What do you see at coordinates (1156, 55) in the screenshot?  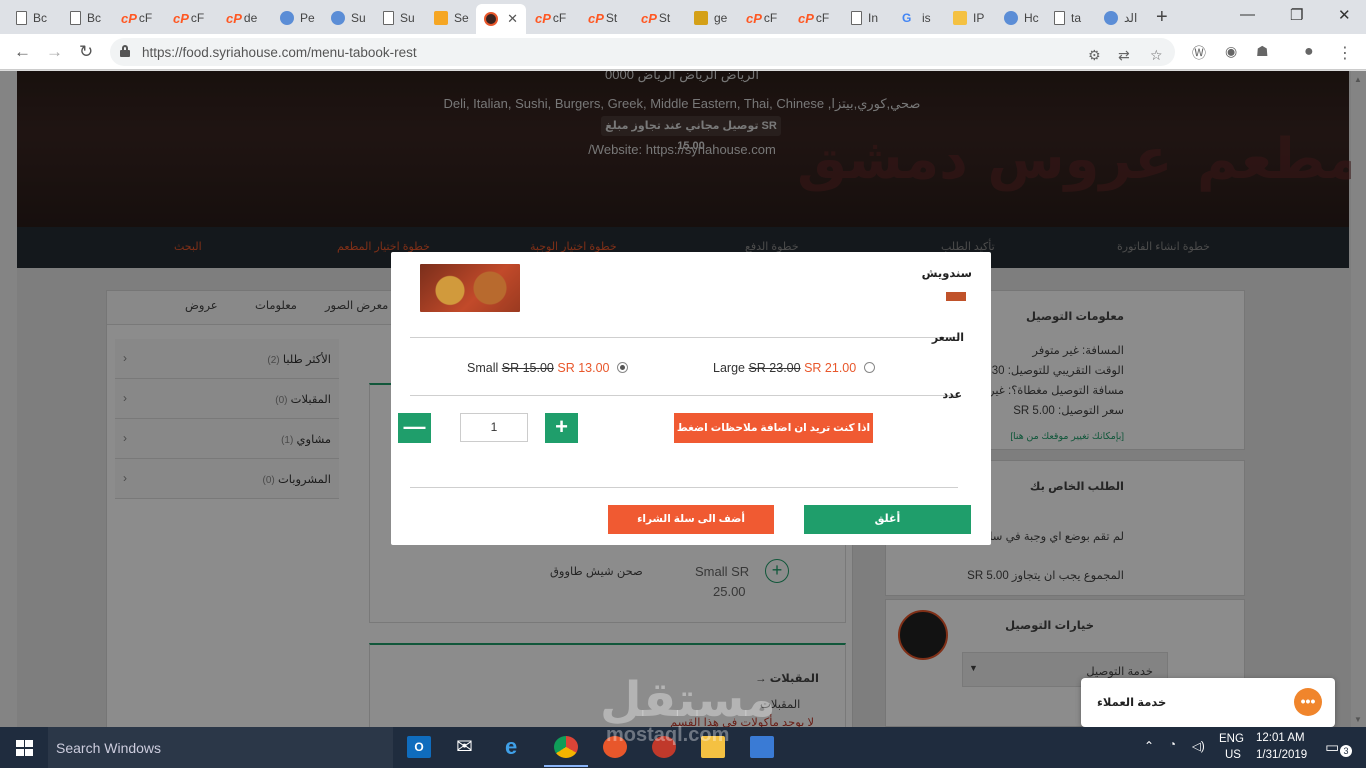 I see `bookmark-star-icon: ☆` at bounding box center [1156, 55].